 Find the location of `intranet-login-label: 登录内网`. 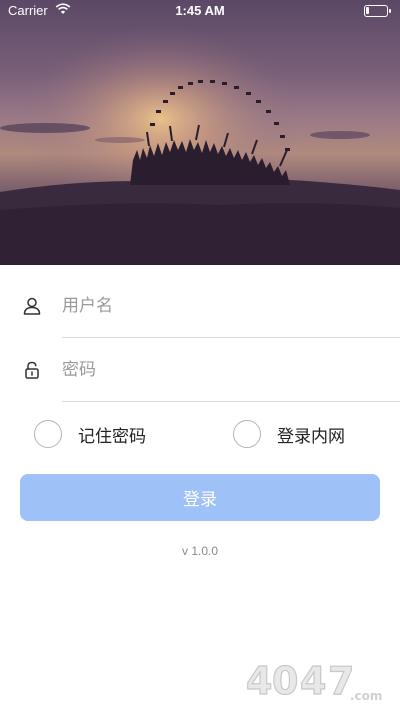

intranet-login-label: 登录内网 is located at coordinates (311, 436).